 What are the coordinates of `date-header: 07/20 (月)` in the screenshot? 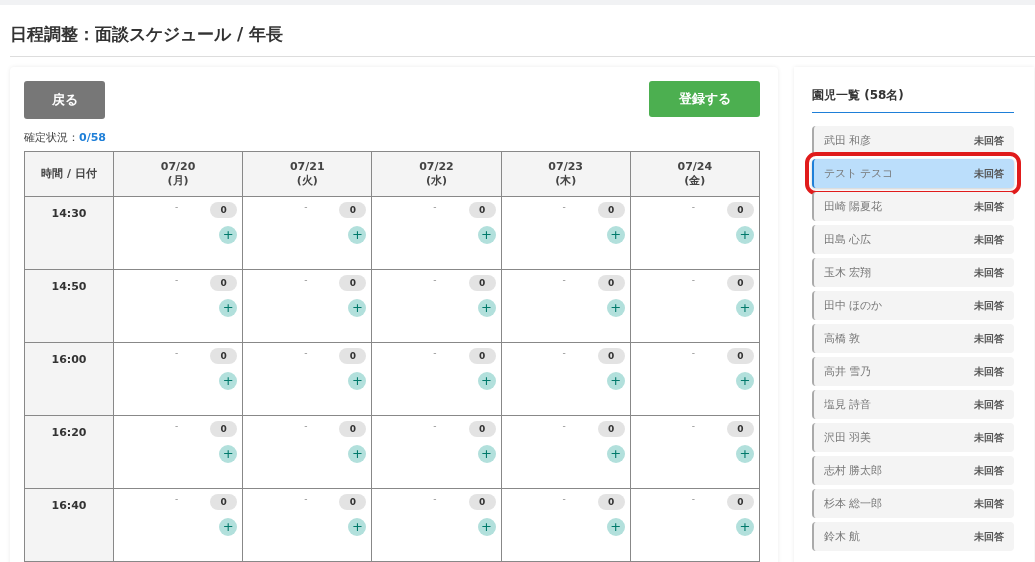 It's located at (178, 174).